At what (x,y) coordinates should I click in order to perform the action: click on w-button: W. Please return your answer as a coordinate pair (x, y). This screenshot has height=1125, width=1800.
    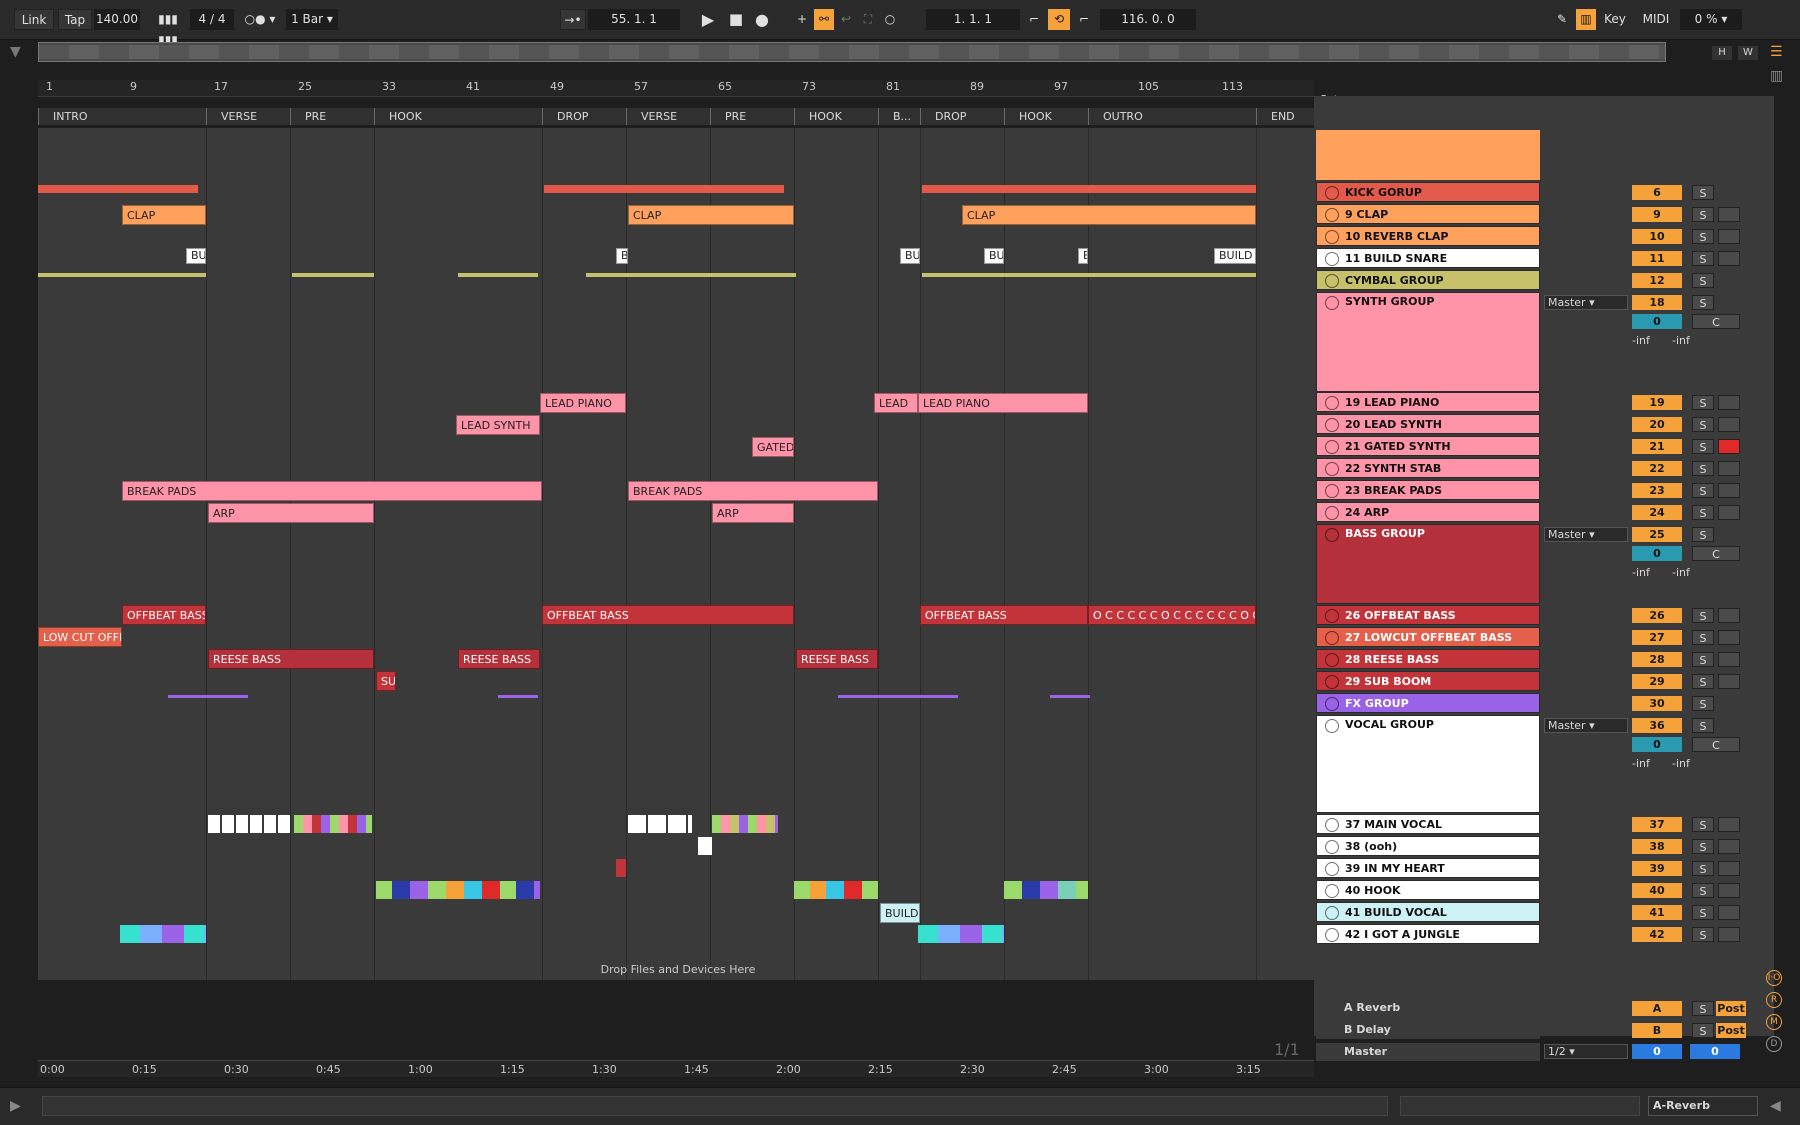
    Looking at the image, I should click on (1748, 53).